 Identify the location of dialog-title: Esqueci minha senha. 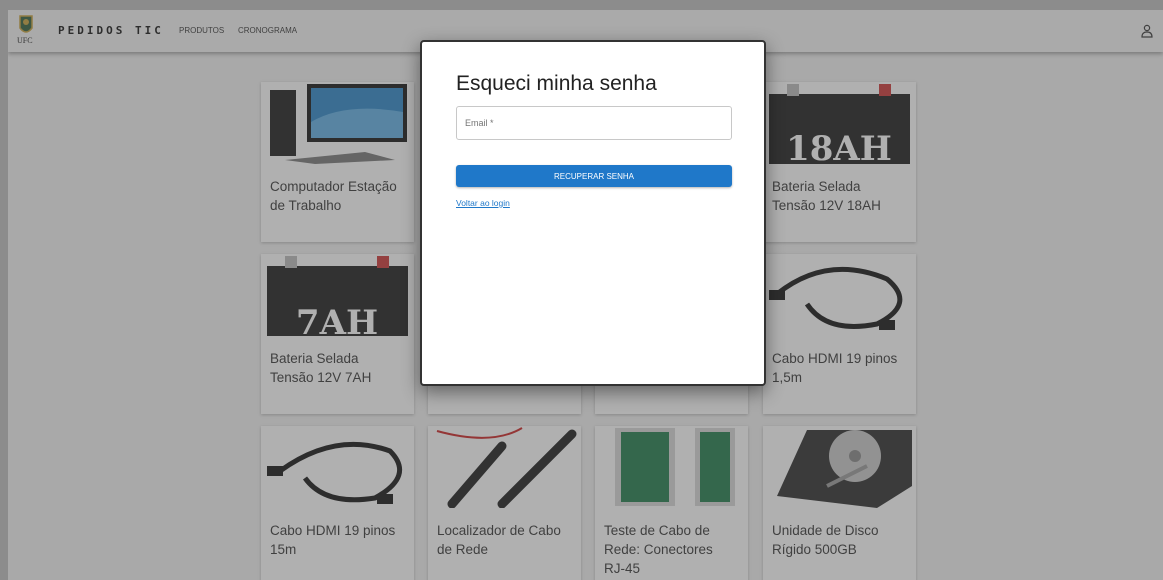
(556, 83).